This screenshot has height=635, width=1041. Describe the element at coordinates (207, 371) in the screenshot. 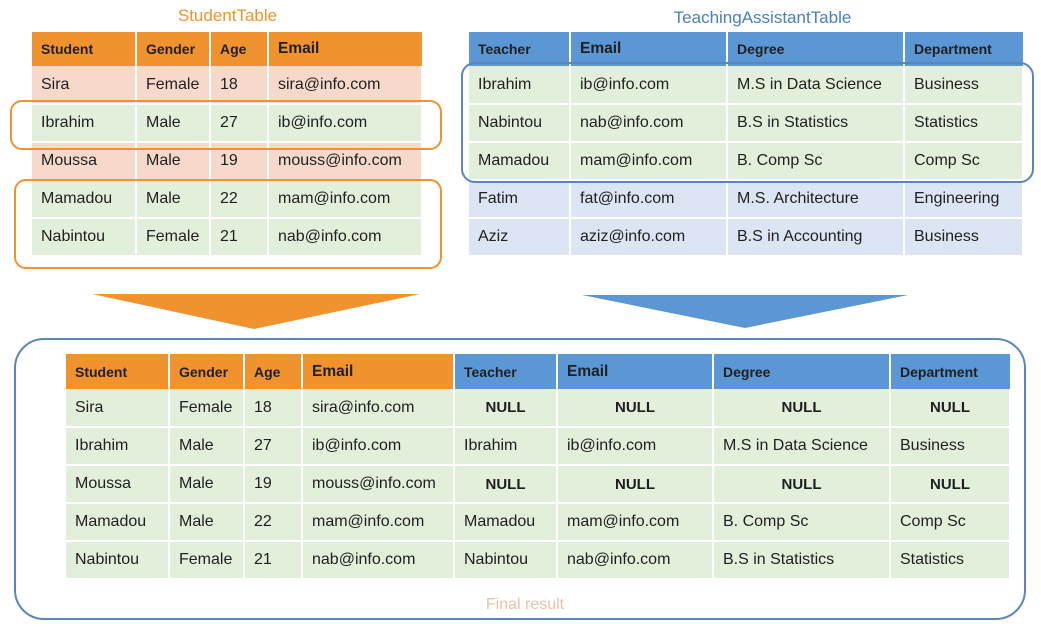

I see `result-header-gender: Gender` at that location.